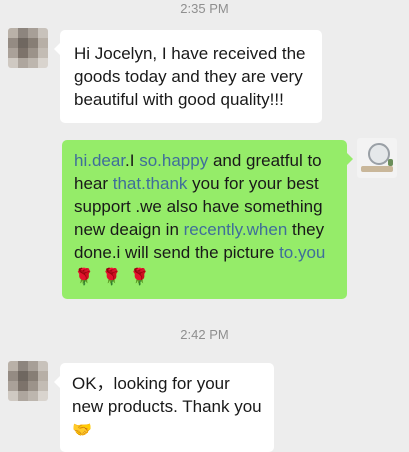 The image size is (409, 452). I want to click on timestamp: 2:42 PM, so click(204, 334).